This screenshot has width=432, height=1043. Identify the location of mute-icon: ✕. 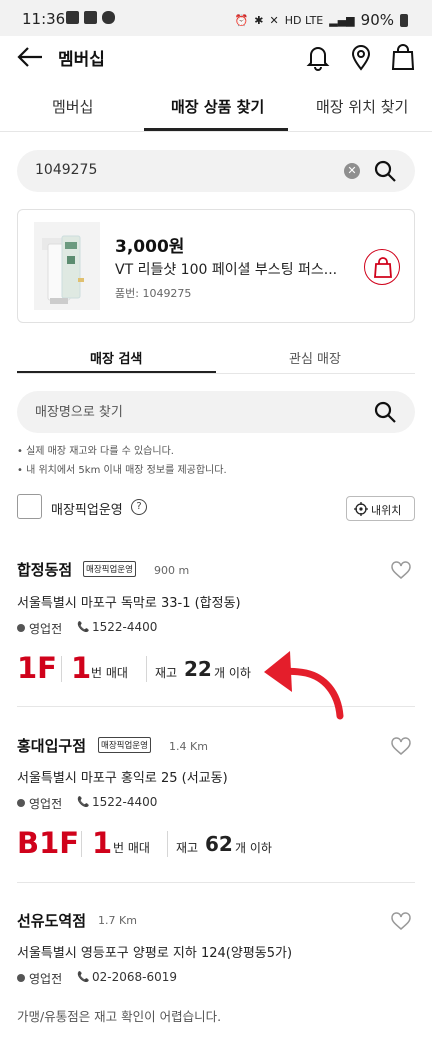
(274, 20).